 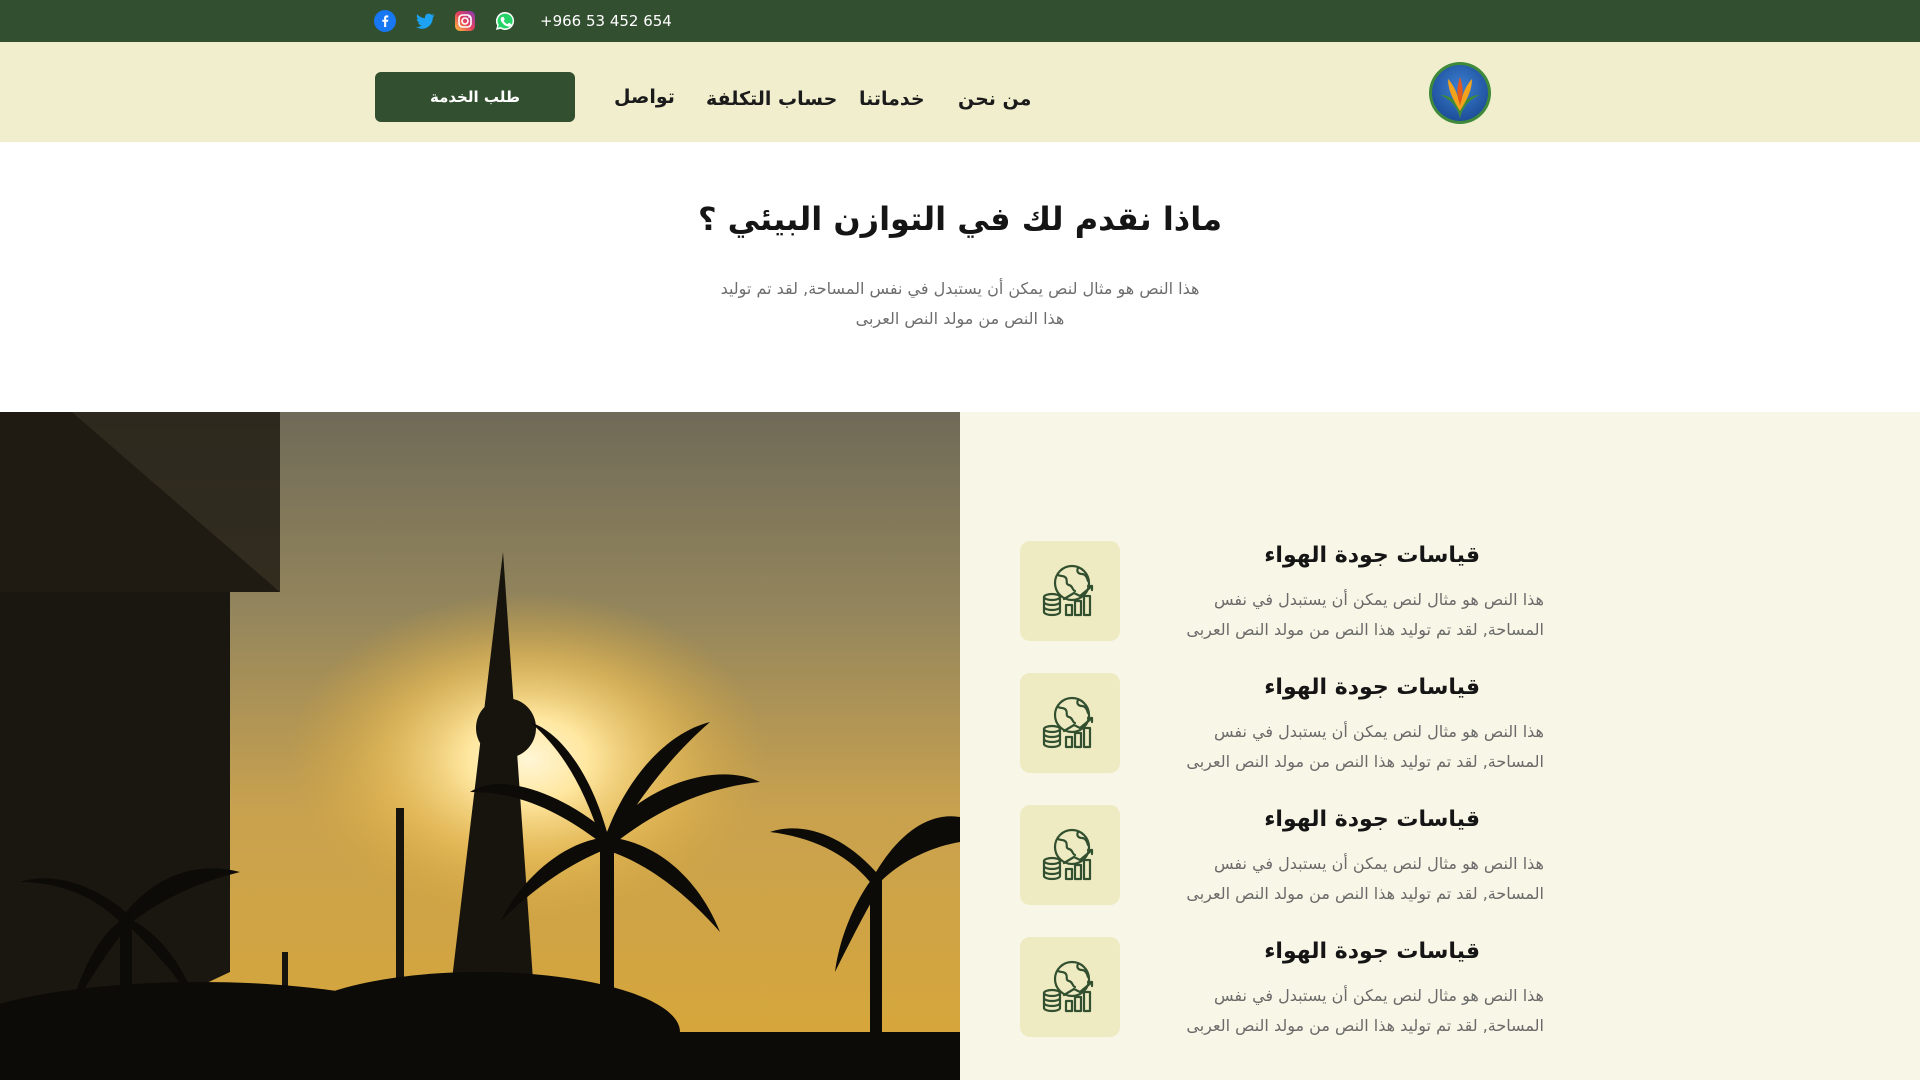 I want to click on section-title: ماذا نقدم لك في التوازن البيئي ؟, so click(x=960, y=219).